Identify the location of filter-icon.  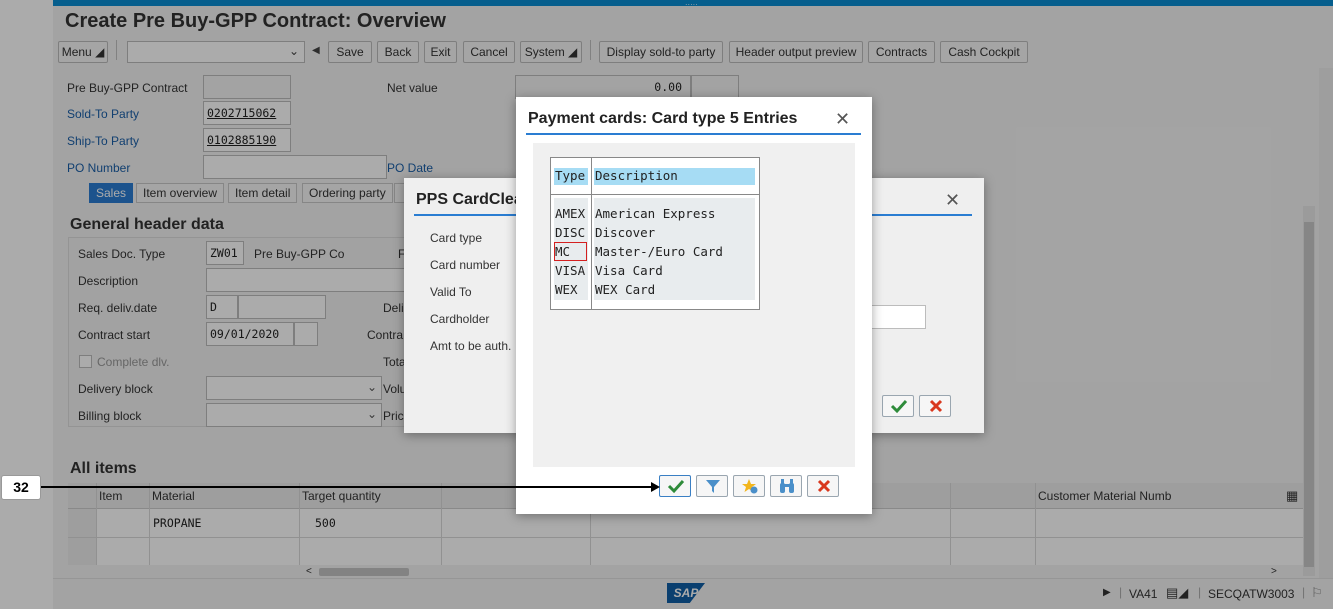
(713, 486).